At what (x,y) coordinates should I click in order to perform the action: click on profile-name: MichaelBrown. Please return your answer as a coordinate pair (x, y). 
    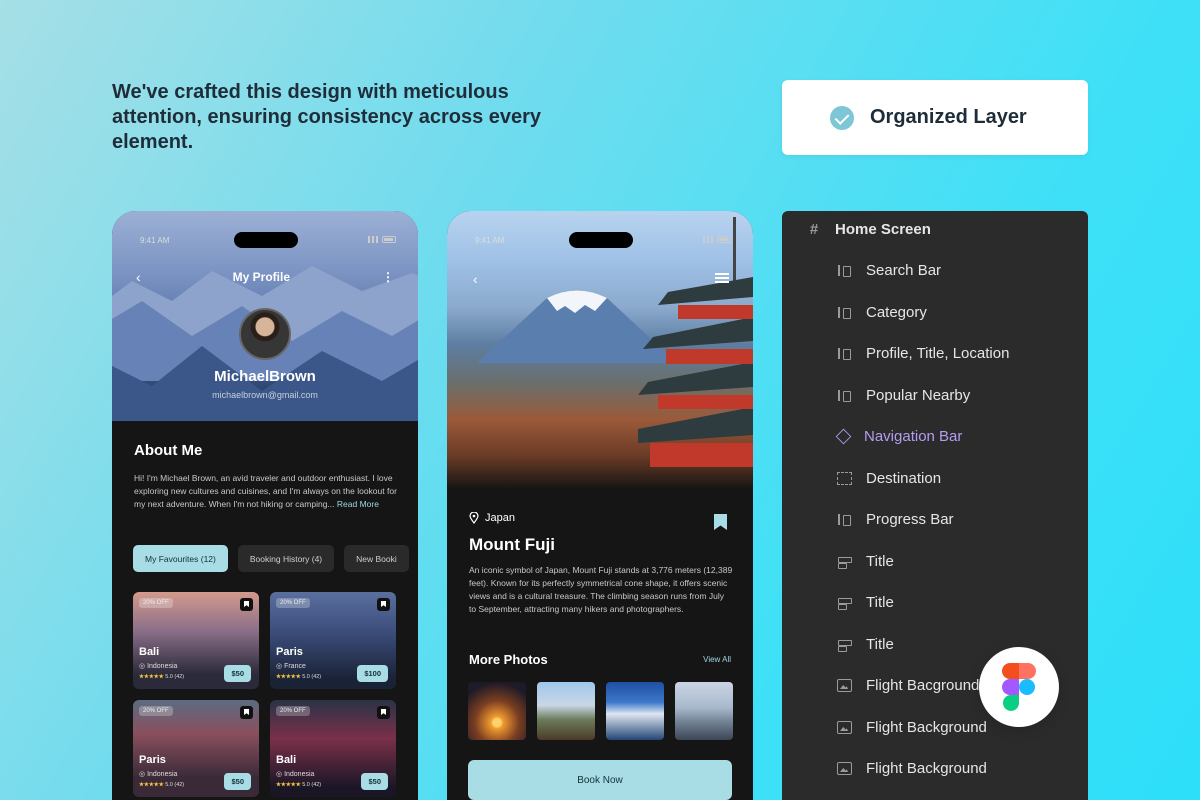
    Looking at the image, I should click on (265, 376).